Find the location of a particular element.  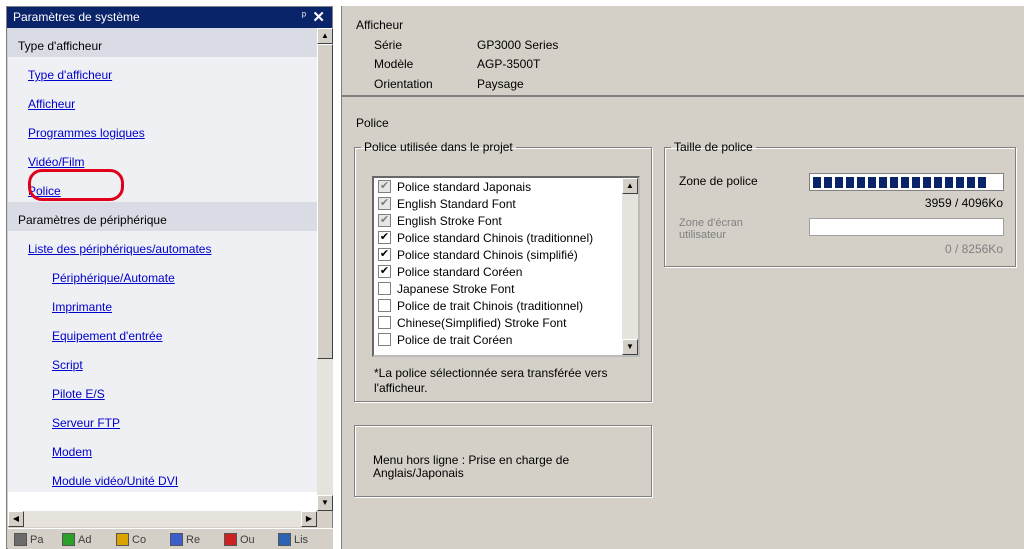

tree-link-label: Module vidéo/Unité DVI is located at coordinates (115, 481).